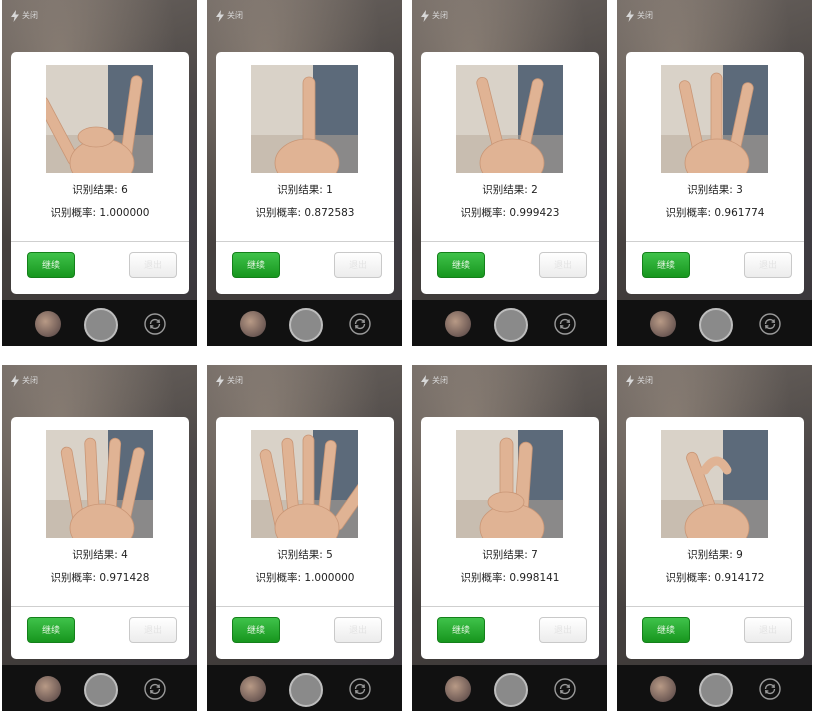 Image resolution: width=814 pixels, height=711 pixels. Describe the element at coordinates (329, 555) in the screenshot. I see `result-value: 5` at that location.